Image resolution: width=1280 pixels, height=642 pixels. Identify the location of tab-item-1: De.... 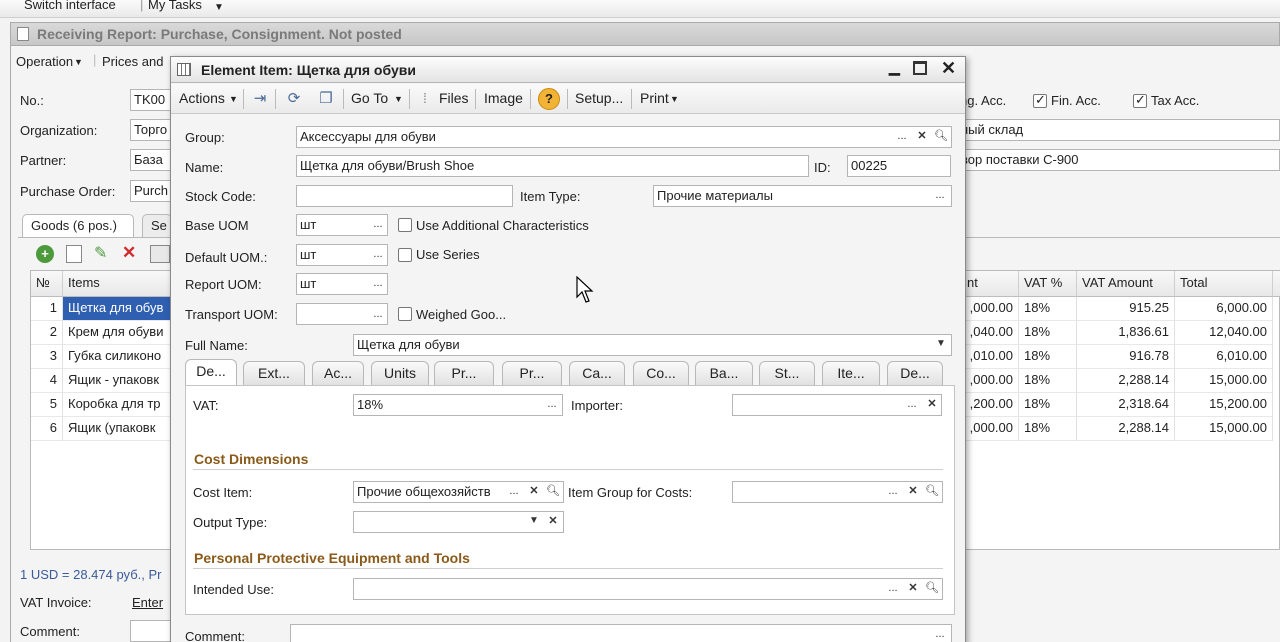
(211, 372).